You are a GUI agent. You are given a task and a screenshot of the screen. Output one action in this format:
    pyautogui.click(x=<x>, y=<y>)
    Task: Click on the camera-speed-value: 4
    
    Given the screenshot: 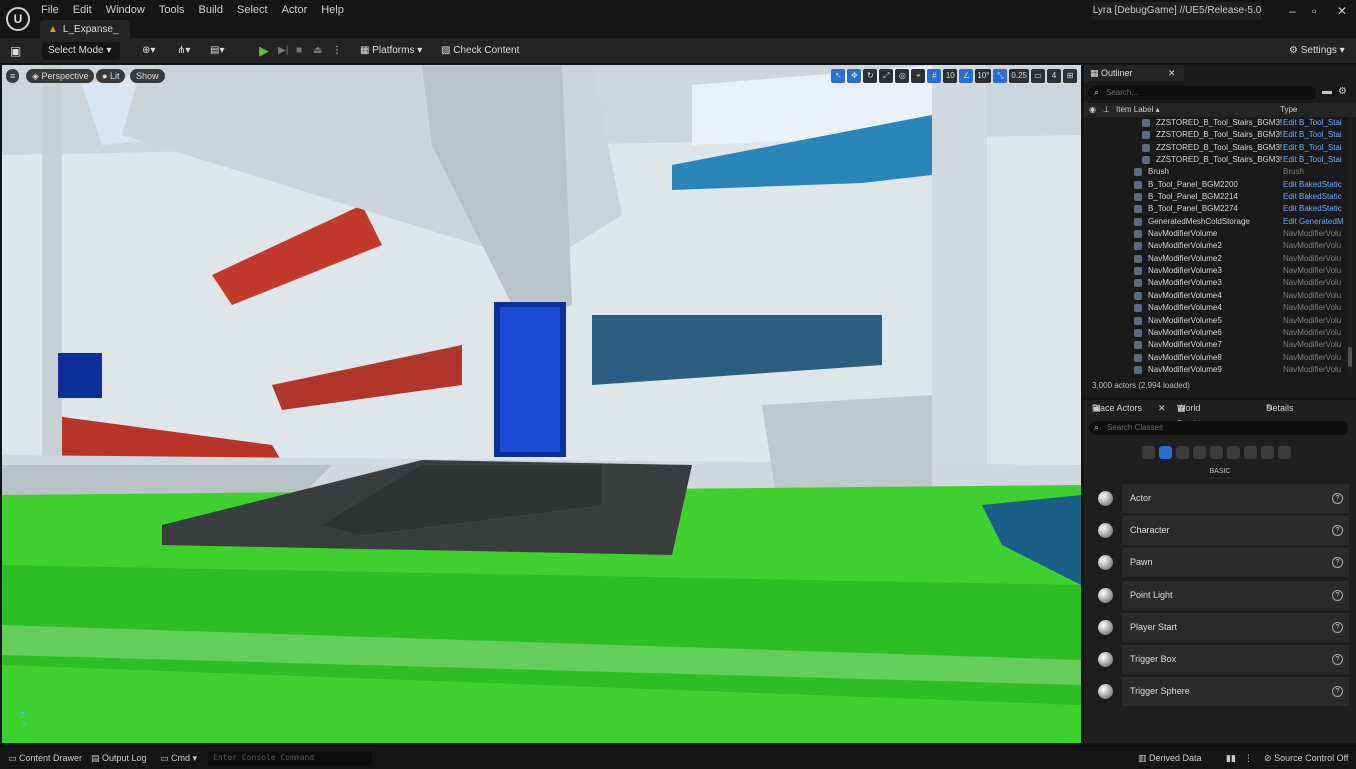 What is the action you would take?
    pyautogui.click(x=1054, y=76)
    